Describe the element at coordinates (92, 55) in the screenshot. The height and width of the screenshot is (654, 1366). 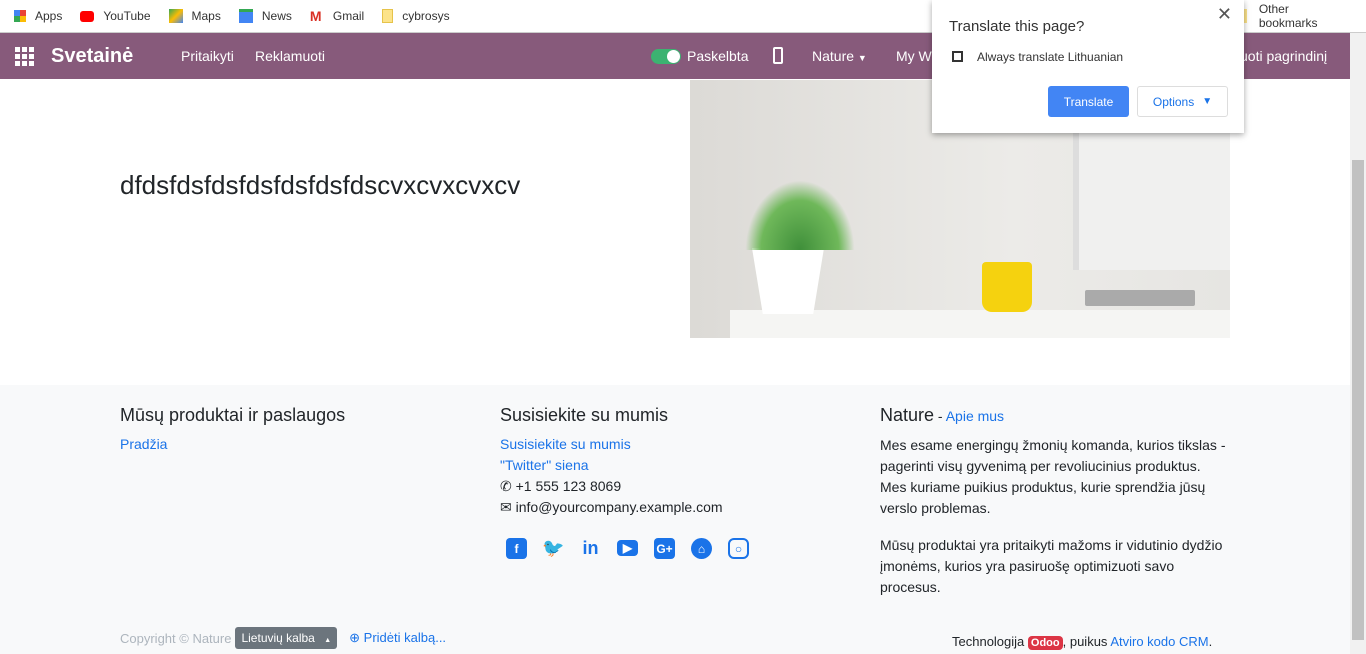
I see `app-title: Svetainė` at that location.